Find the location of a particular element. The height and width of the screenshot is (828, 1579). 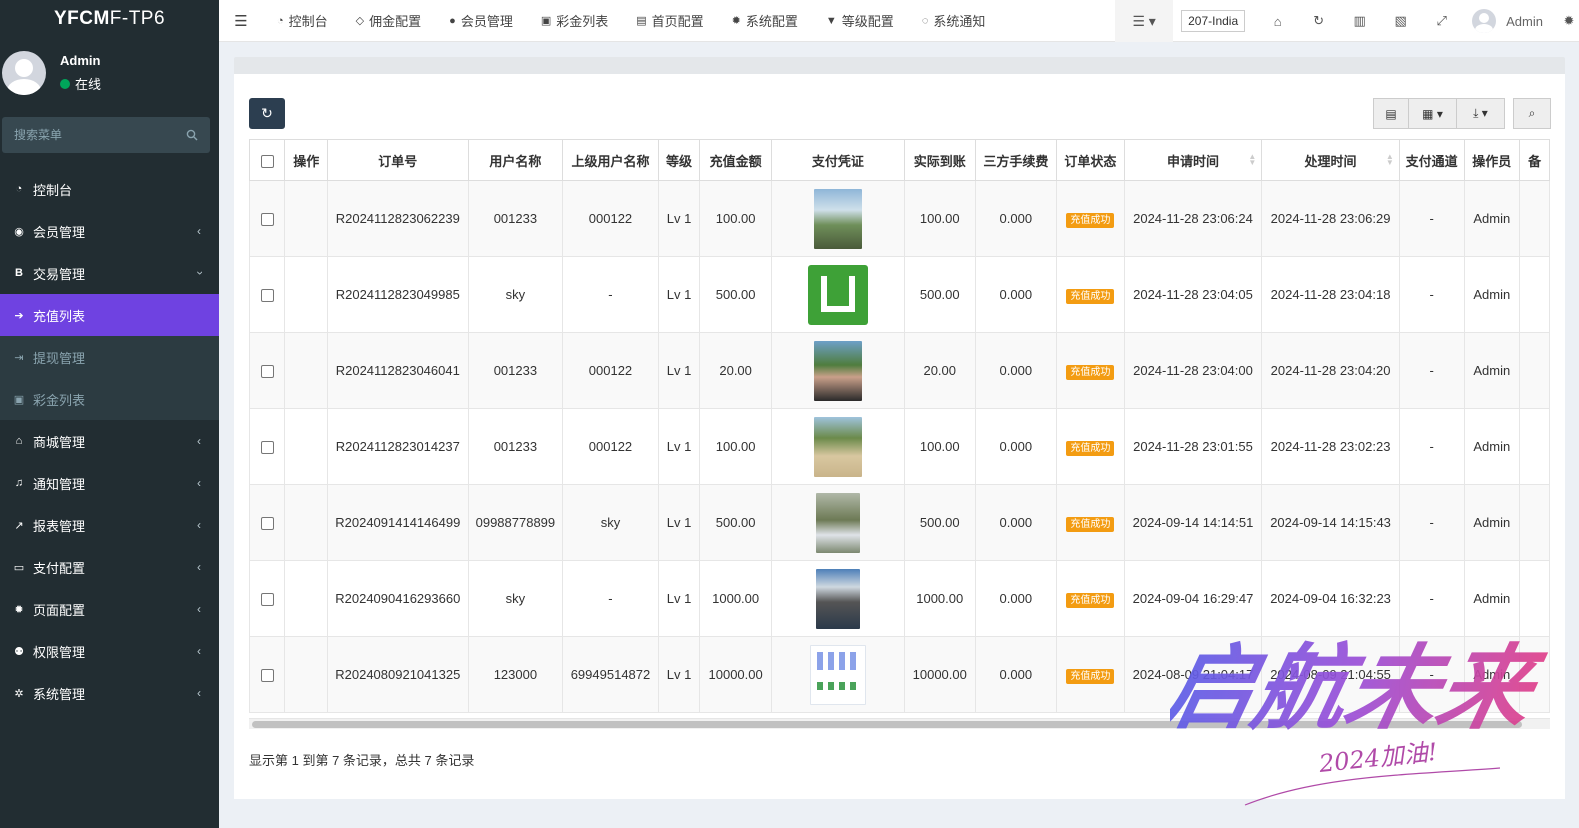

search-icon is located at coordinates (192, 135).